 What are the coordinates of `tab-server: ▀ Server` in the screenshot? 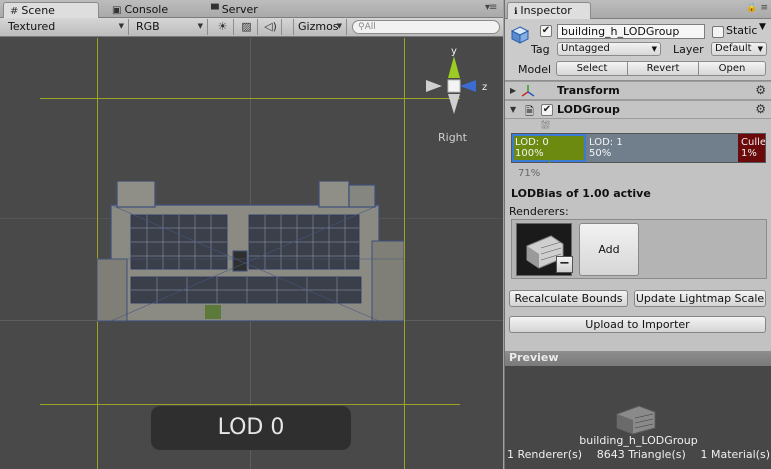 It's located at (250, 10).